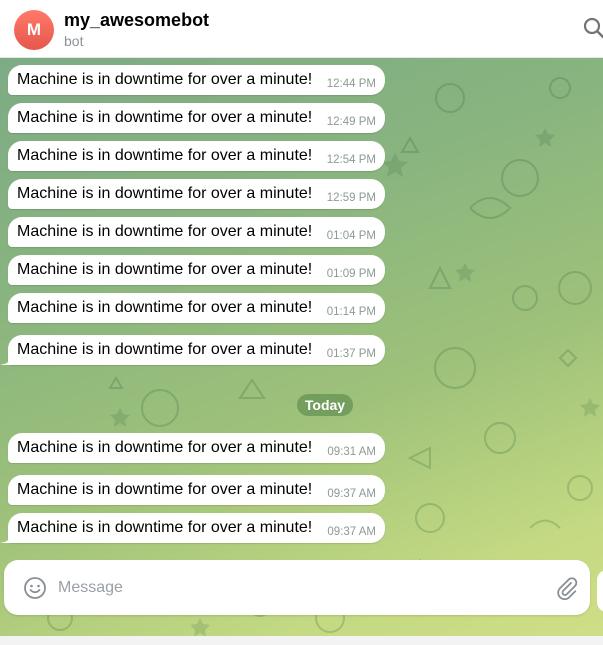  What do you see at coordinates (351, 84) in the screenshot?
I see `message-time: 12:44 PM` at bounding box center [351, 84].